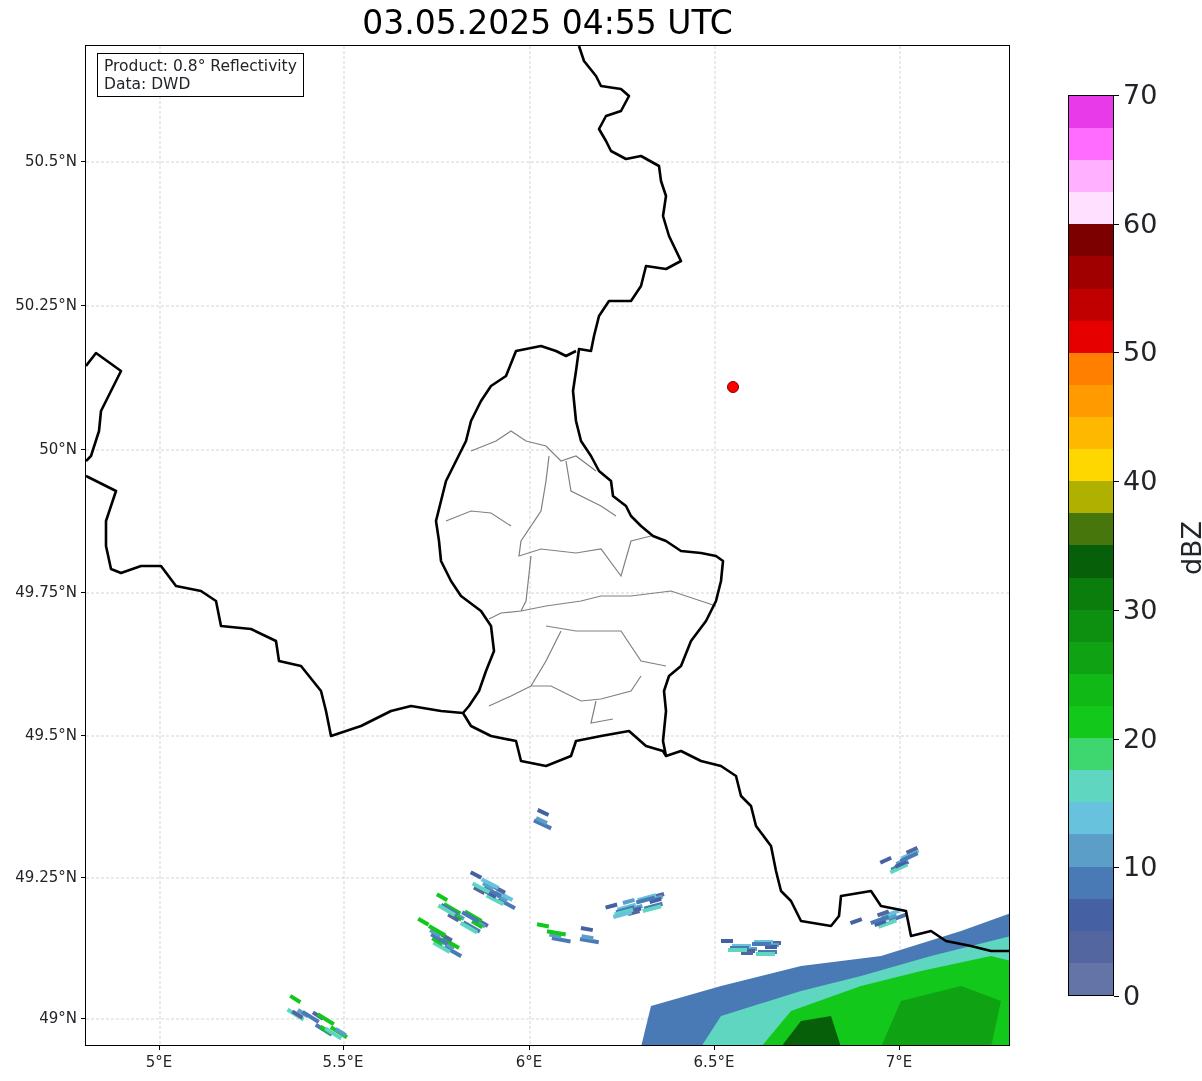 The width and height of the screenshot is (1202, 1081). I want to click on axis-tick-label: 5.5°E, so click(343, 1062).